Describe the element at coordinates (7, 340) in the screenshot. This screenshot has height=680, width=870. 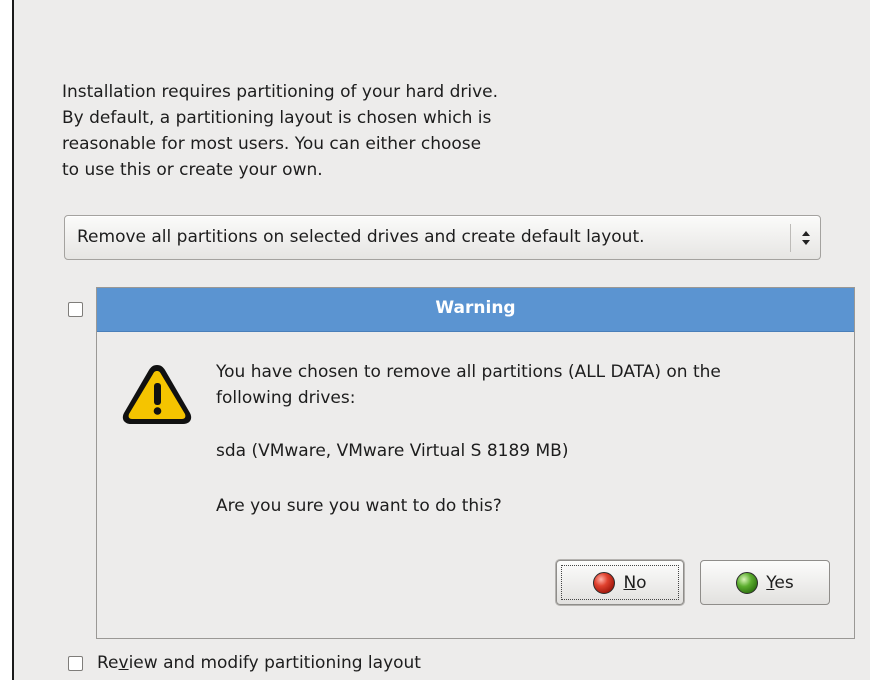
I see `window-left-border` at that location.